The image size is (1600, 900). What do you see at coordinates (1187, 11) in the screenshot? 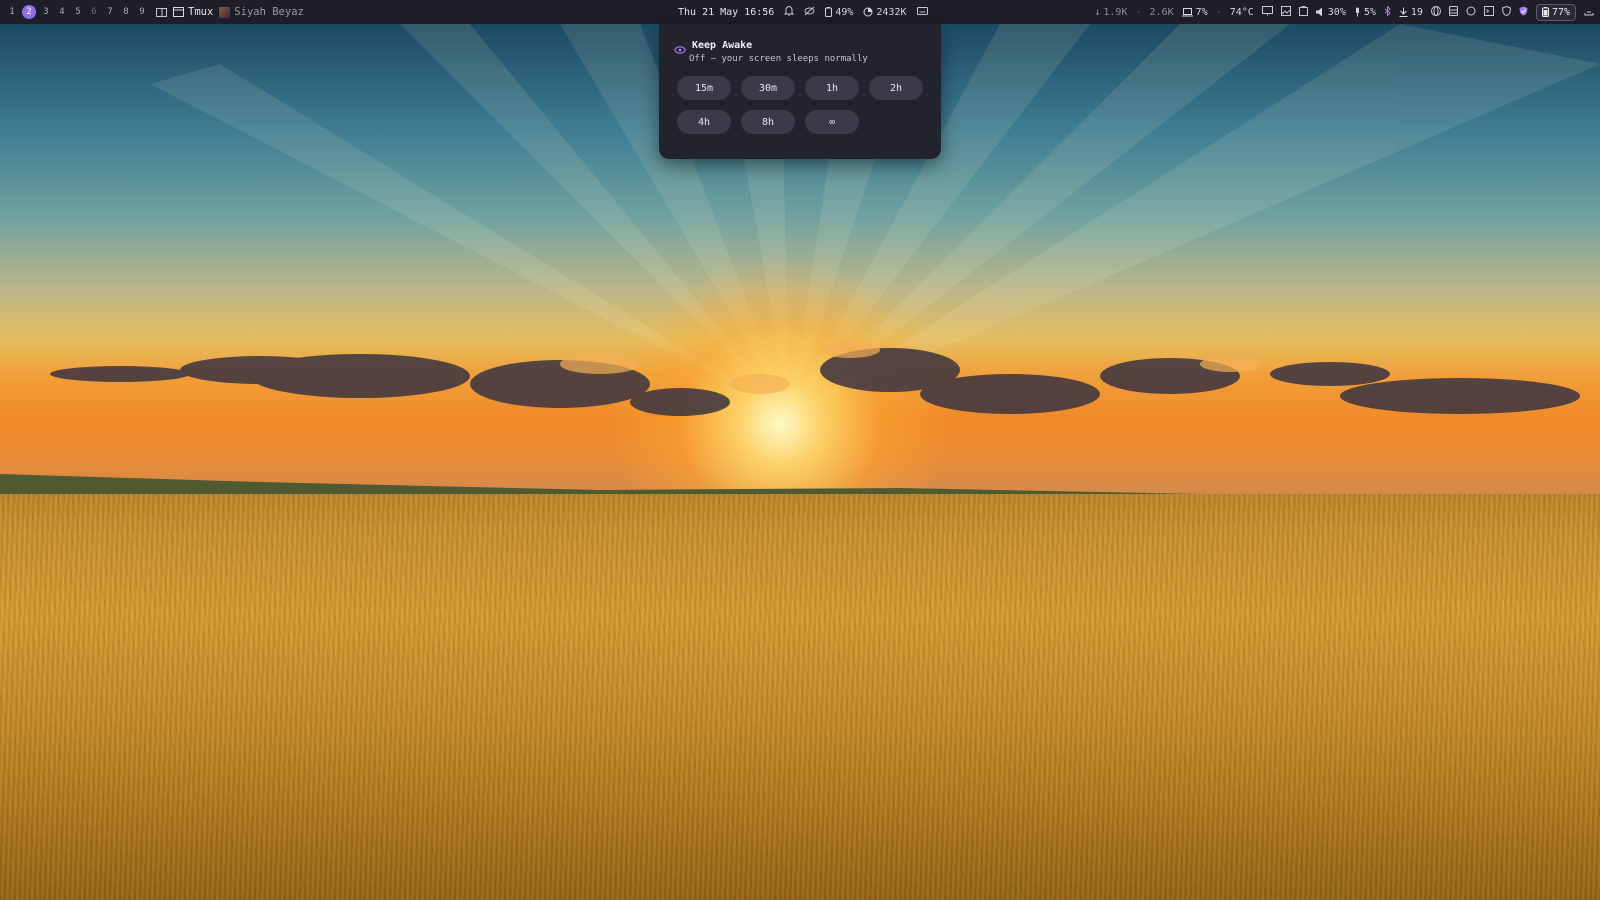
I see `laptop-icon` at bounding box center [1187, 11].